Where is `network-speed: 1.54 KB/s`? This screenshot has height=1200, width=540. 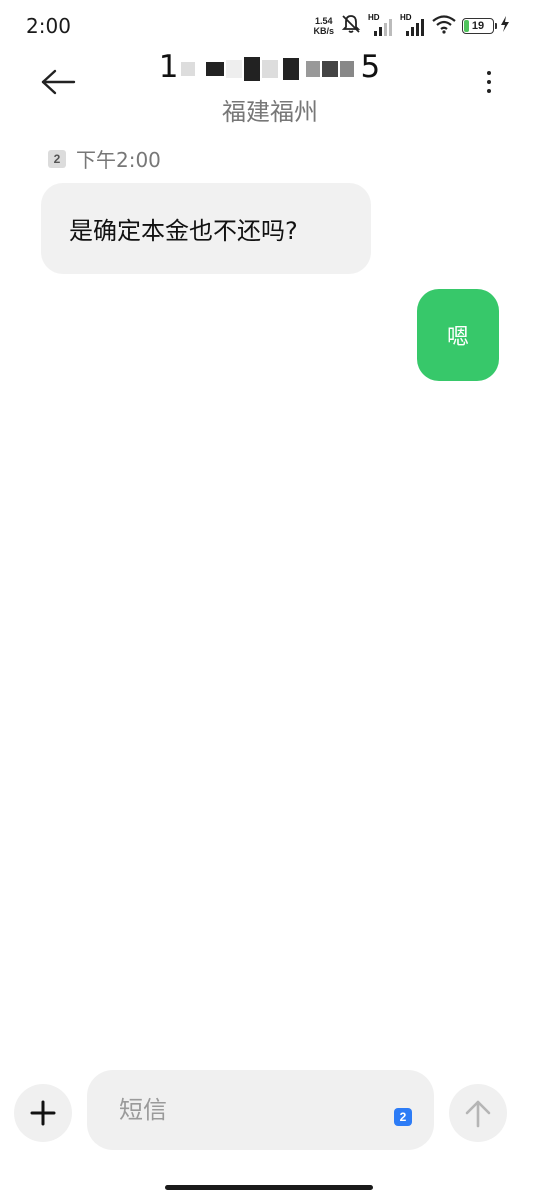
network-speed: 1.54 KB/s is located at coordinates (323, 26).